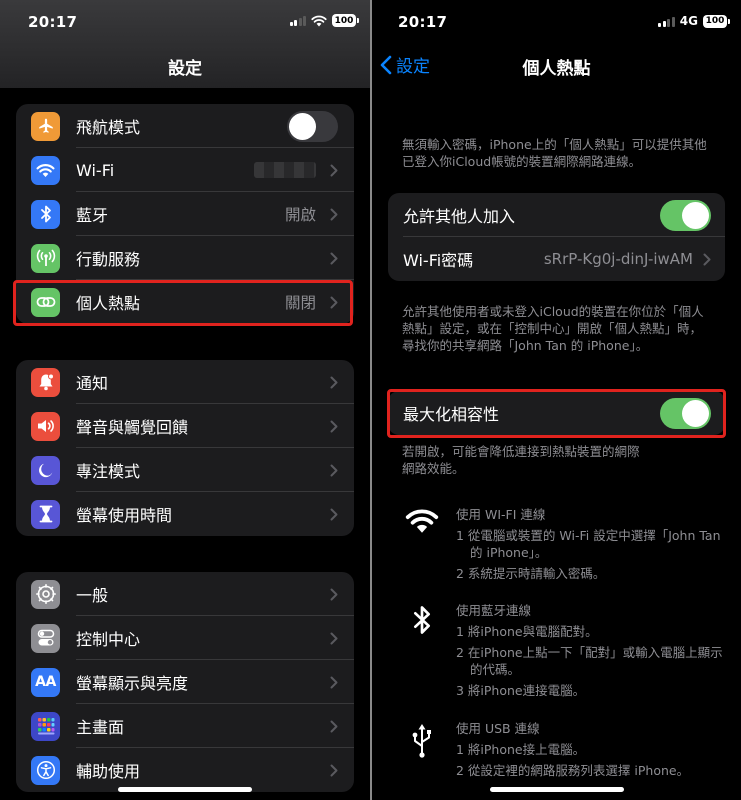 The image size is (741, 800). Describe the element at coordinates (685, 215) in the screenshot. I see `allow-others-toggle` at that location.